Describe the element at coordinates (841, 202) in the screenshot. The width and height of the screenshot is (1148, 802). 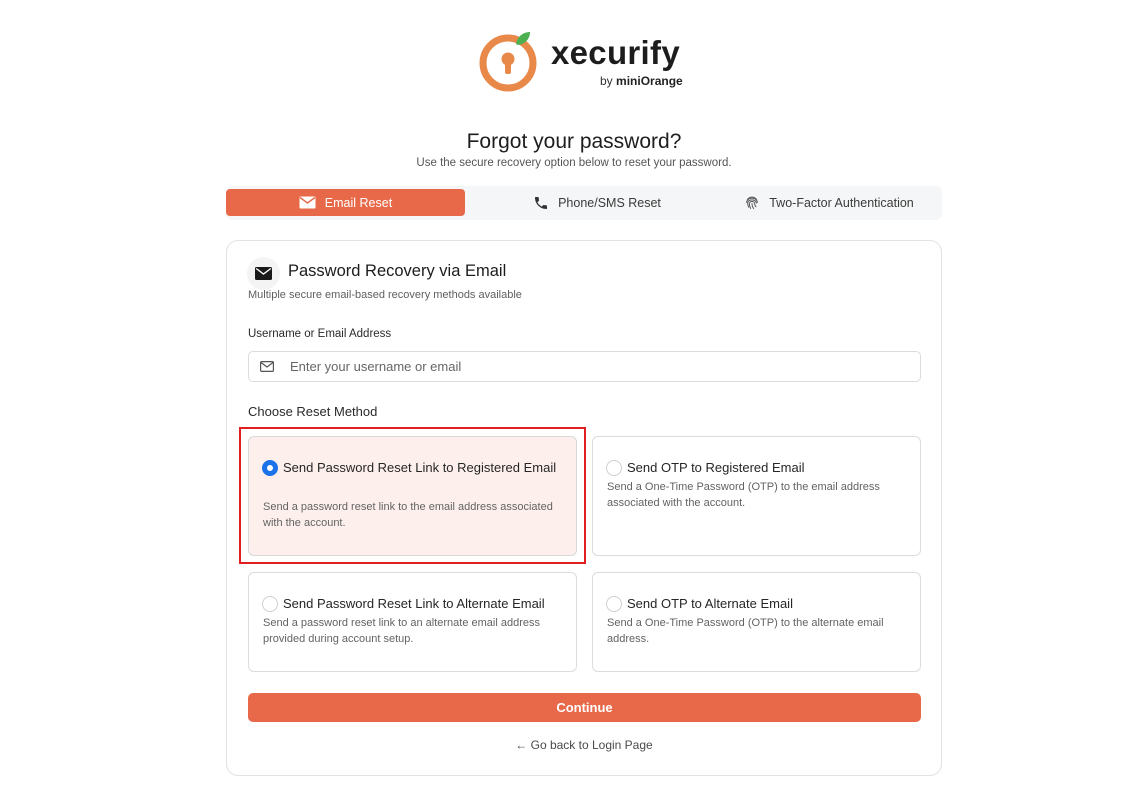
I see `tab-label: Two-Factor Authentication` at that location.